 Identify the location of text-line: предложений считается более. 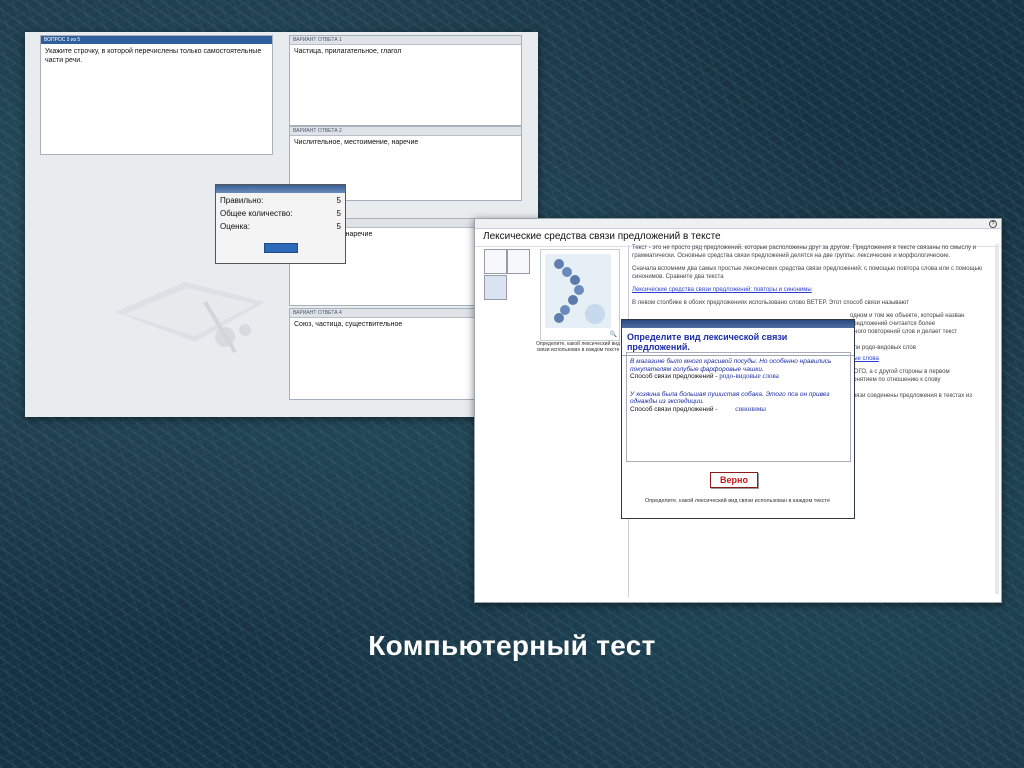
(893, 324).